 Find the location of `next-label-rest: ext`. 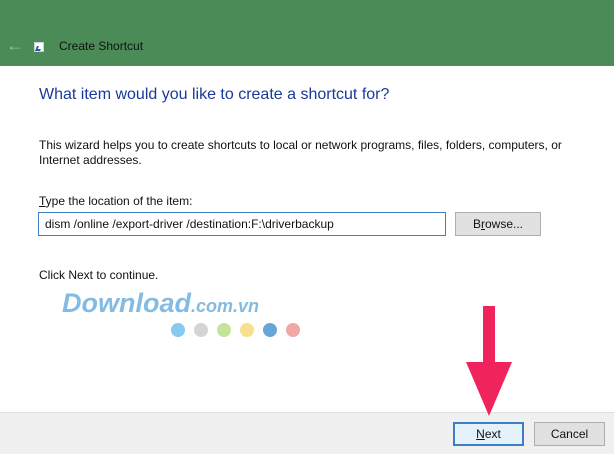

next-label-rest: ext is located at coordinates (492, 434).